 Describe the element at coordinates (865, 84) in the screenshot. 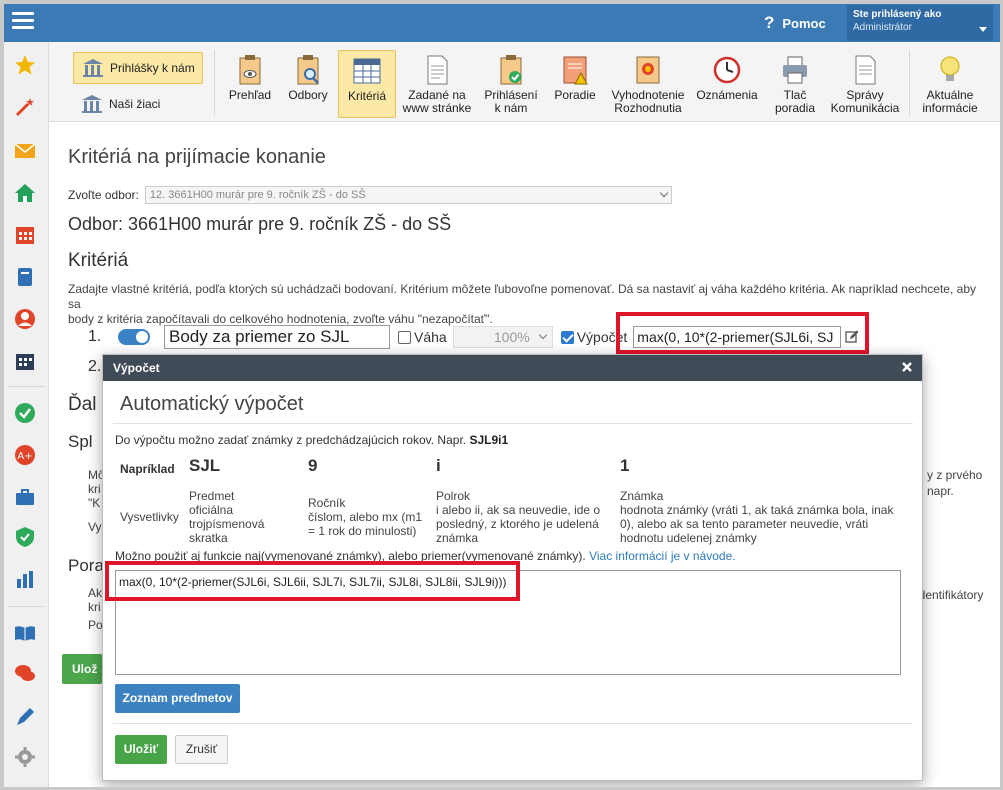

I see `tab-spravy: Správy Komunikácia` at that location.